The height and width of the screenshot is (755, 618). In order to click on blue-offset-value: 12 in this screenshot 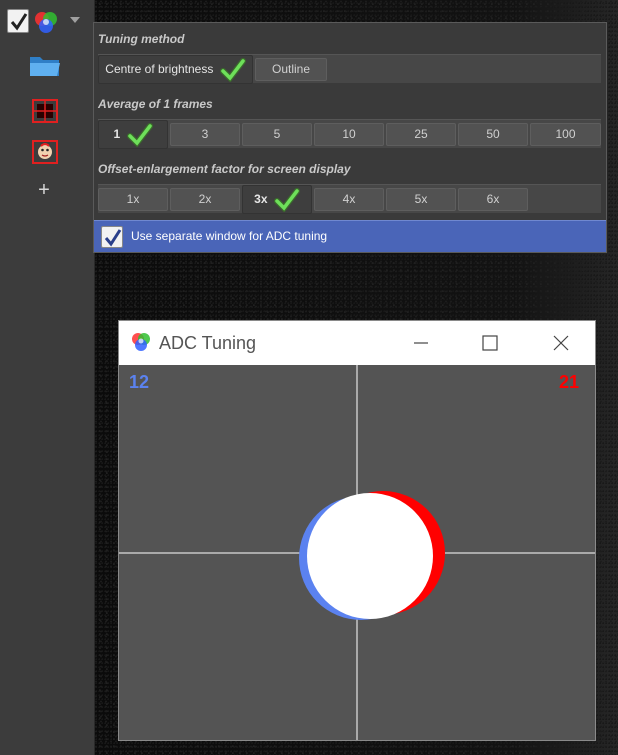, I will do `click(139, 382)`.